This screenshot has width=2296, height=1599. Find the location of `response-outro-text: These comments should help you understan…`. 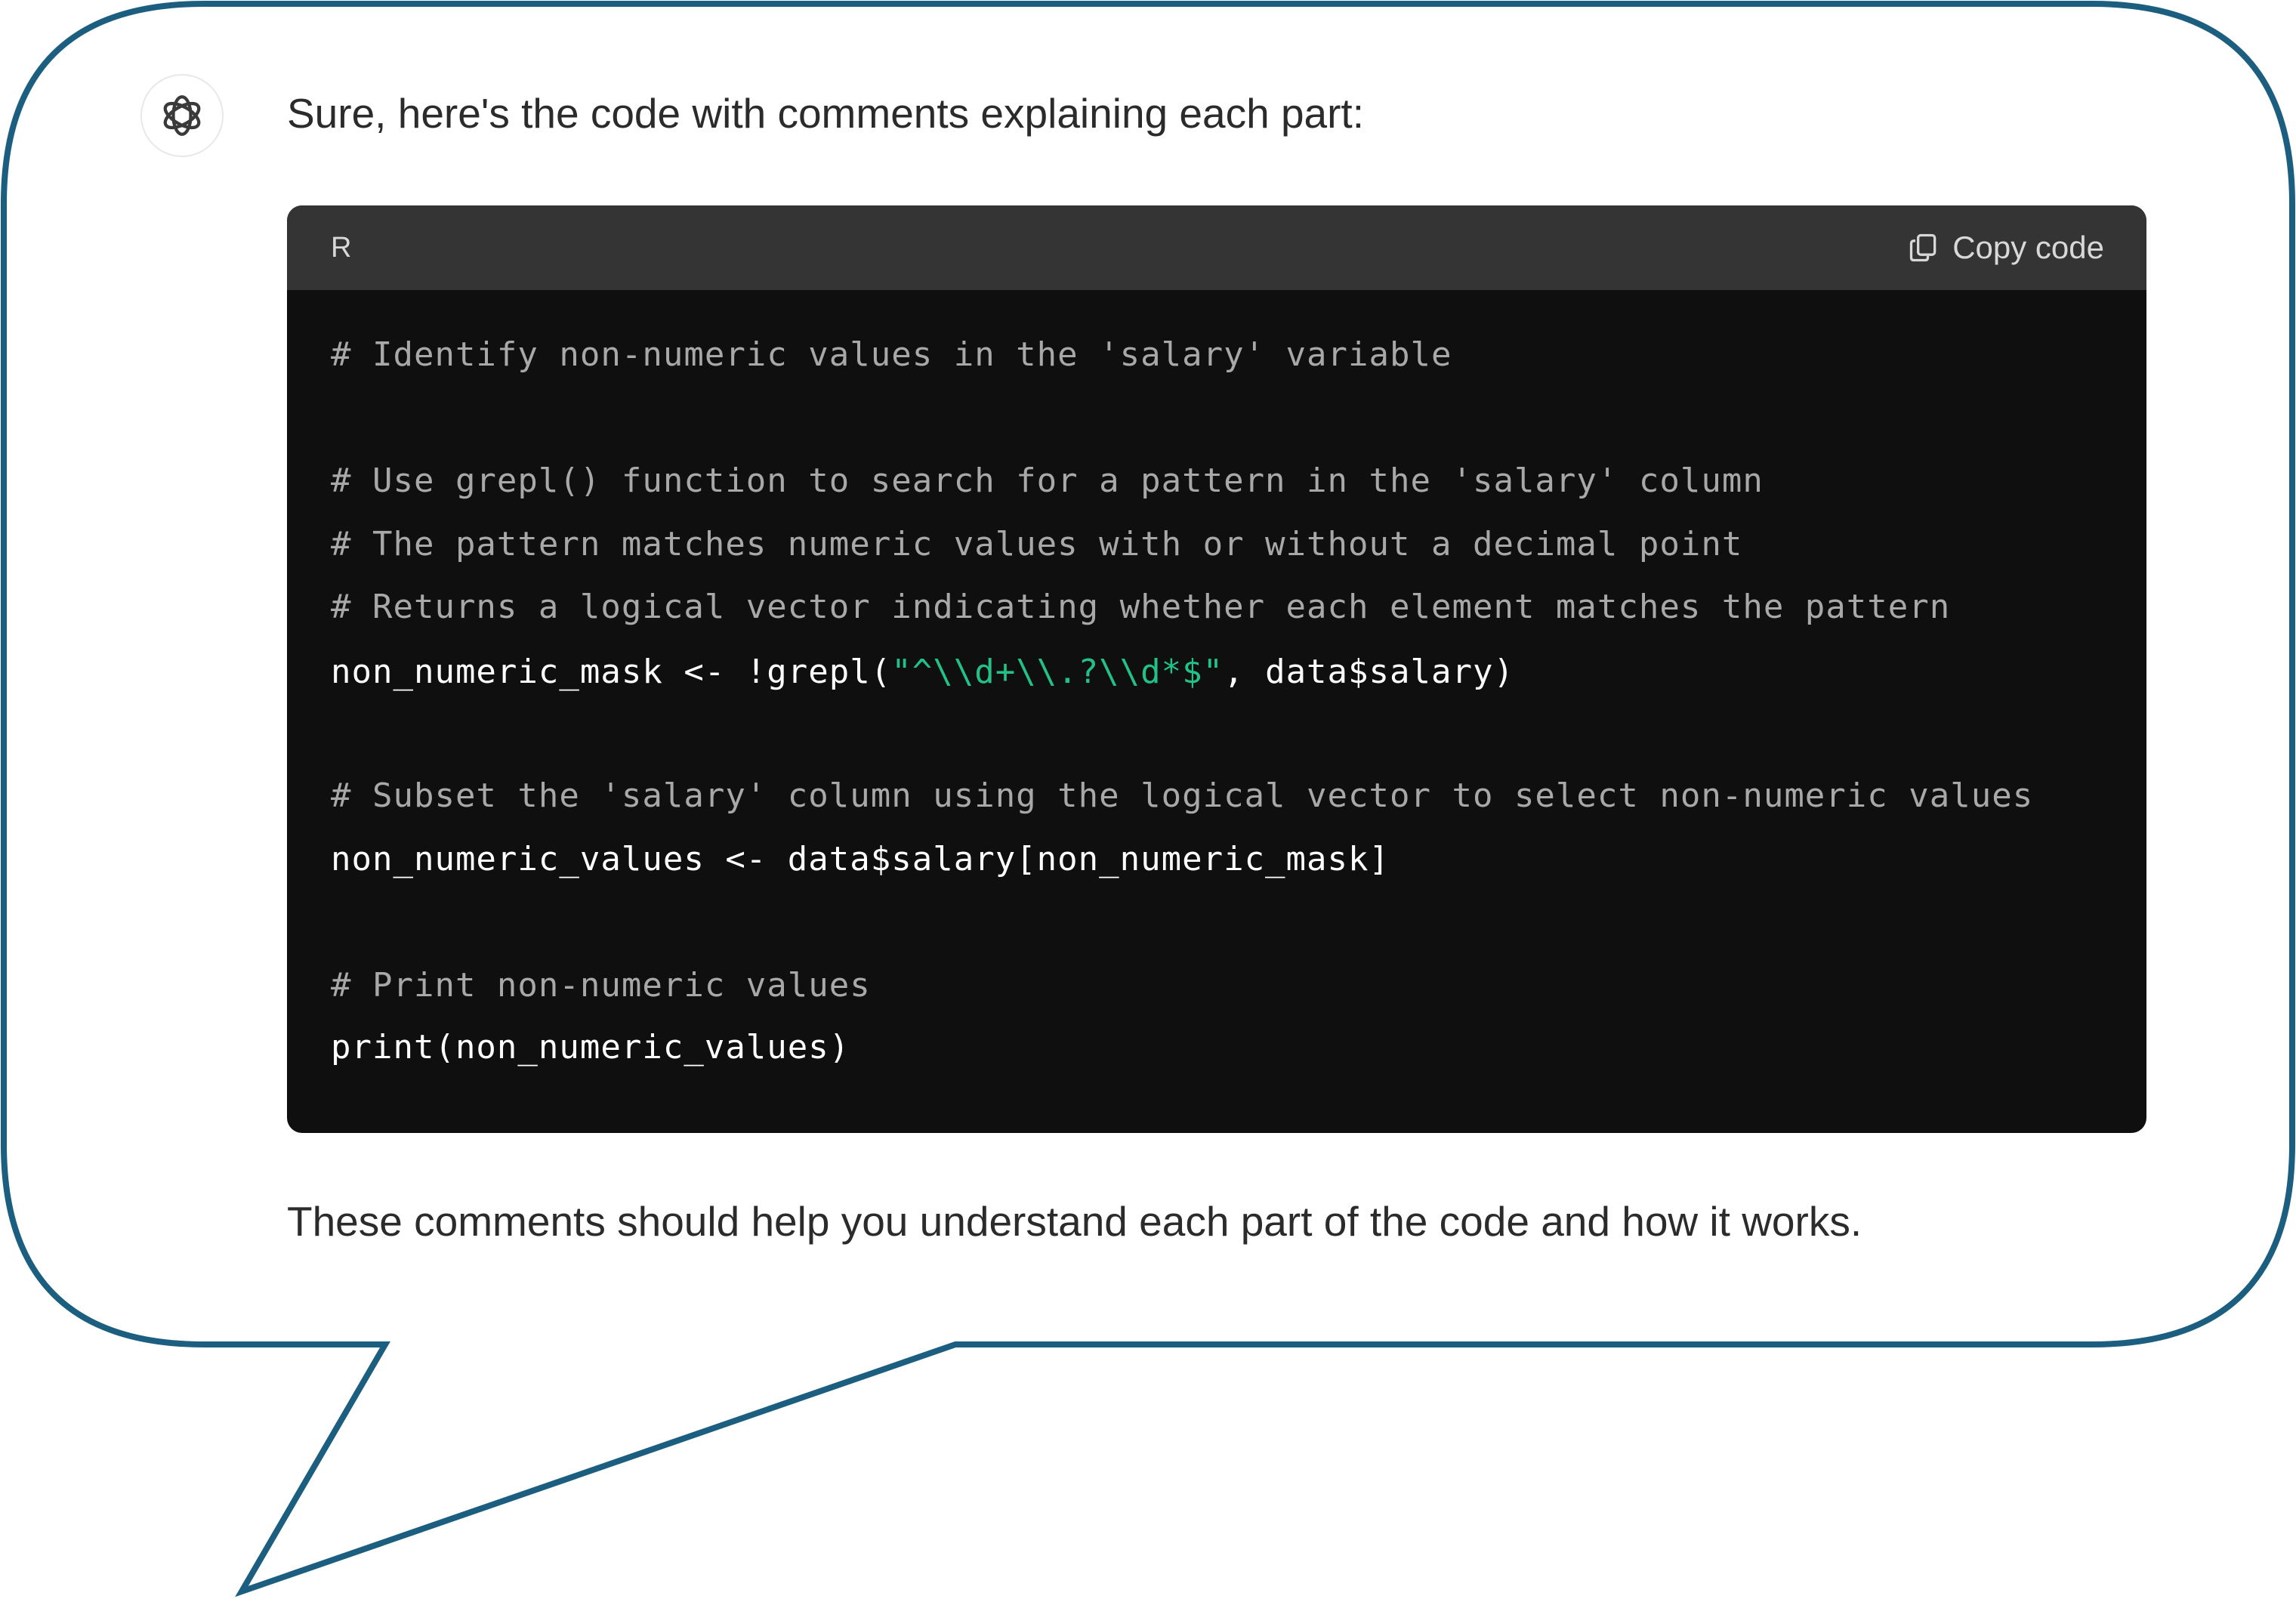

response-outro-text: These comments should help you understan… is located at coordinates (1074, 1221).